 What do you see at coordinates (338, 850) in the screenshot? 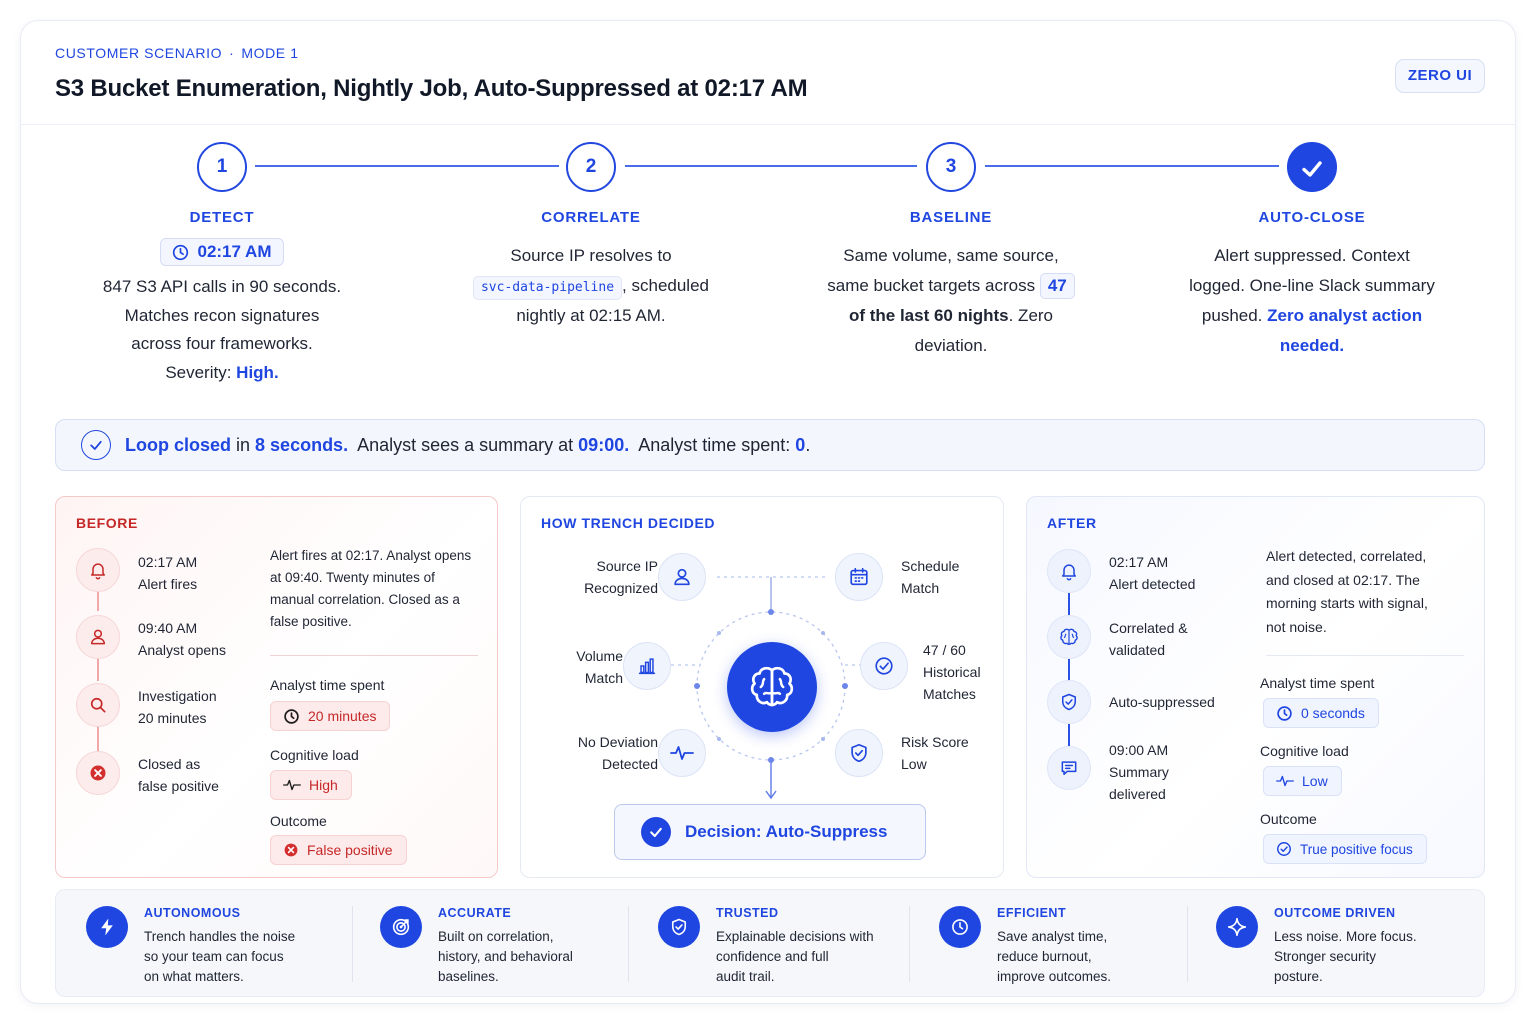
I see `outcome-badge: False positive` at bounding box center [338, 850].